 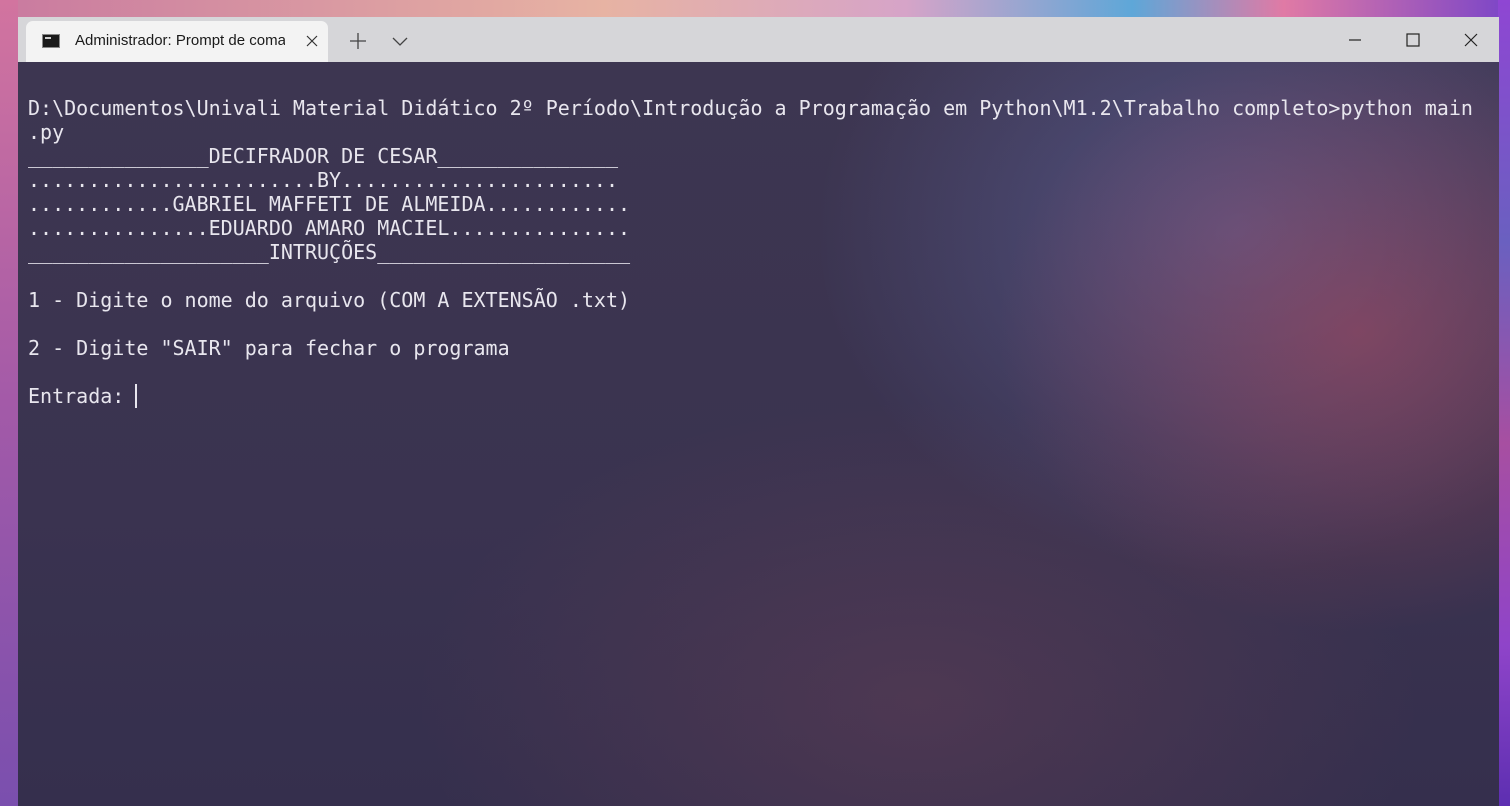 What do you see at coordinates (46, 132) in the screenshot?
I see `path-line-wrap: .py` at bounding box center [46, 132].